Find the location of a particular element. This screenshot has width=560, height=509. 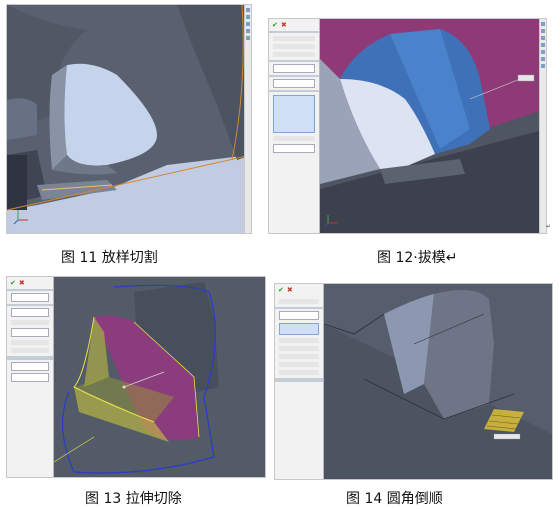

return-mark: ↵ is located at coordinates (549, 226).